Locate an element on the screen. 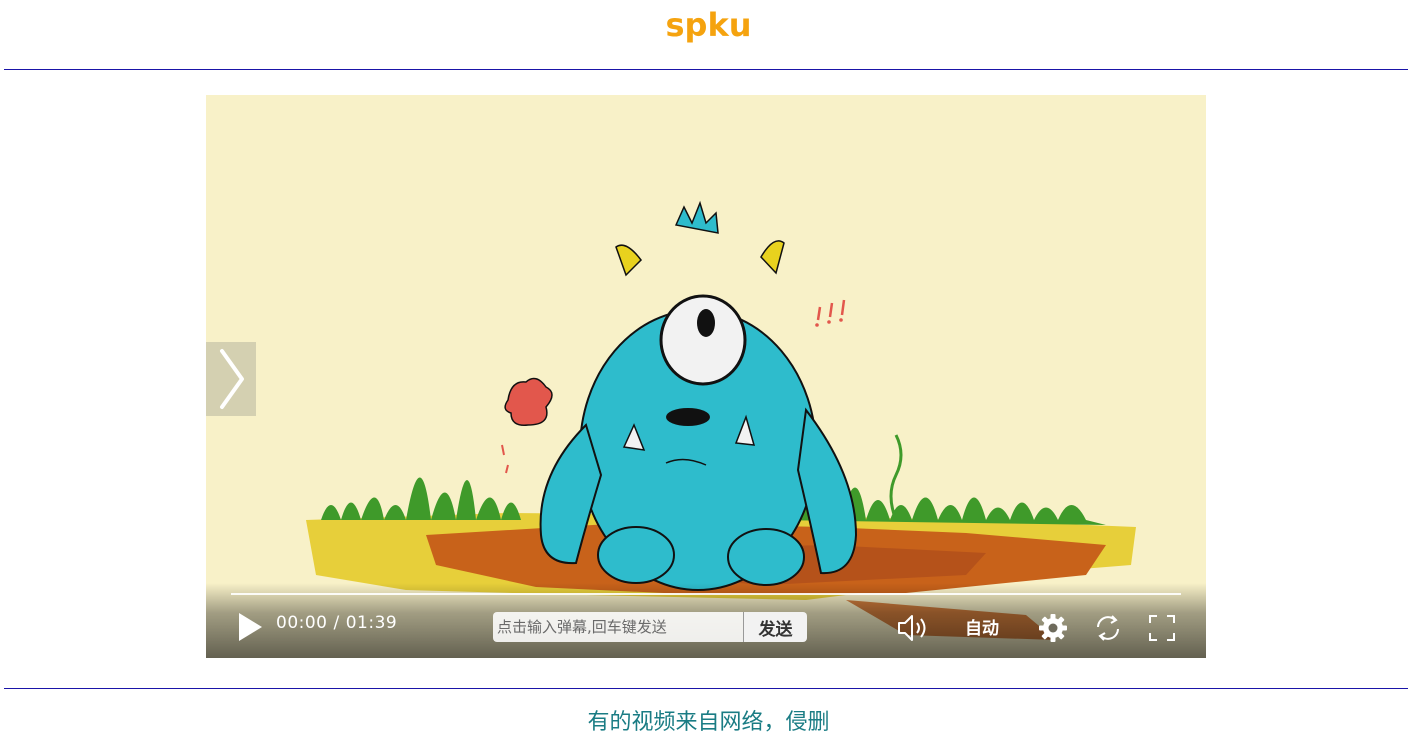 The width and height of the screenshot is (1417, 748). current-time: 00:00 is located at coordinates (302, 623).